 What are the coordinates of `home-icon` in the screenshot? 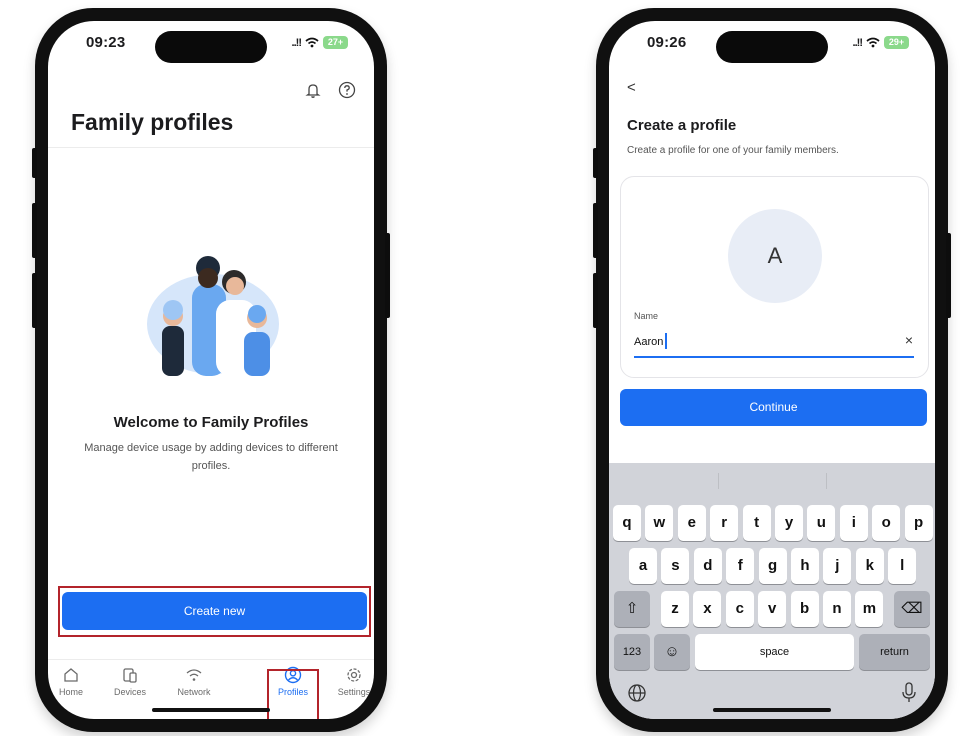 It's located at (71, 675).